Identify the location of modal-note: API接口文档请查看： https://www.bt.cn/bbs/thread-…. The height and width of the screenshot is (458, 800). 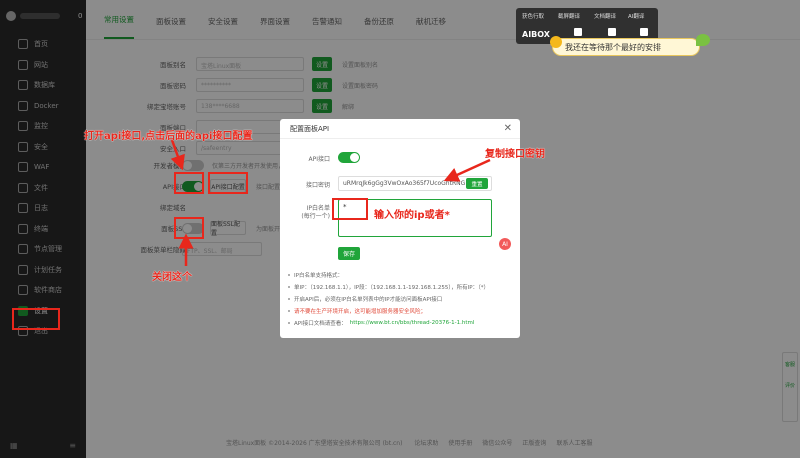
(401, 323).